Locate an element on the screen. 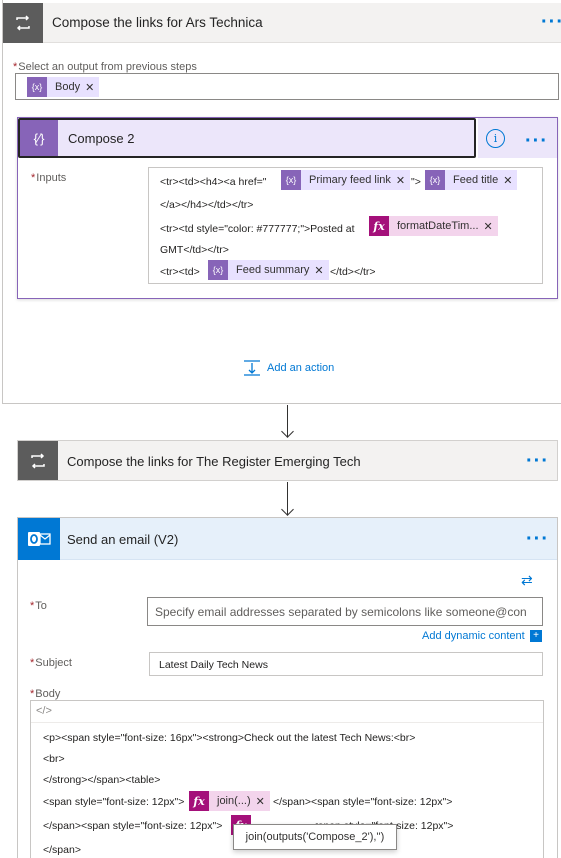 The height and width of the screenshot is (858, 561). inputs-line2: </a></h4></td></tr> is located at coordinates (207, 205).